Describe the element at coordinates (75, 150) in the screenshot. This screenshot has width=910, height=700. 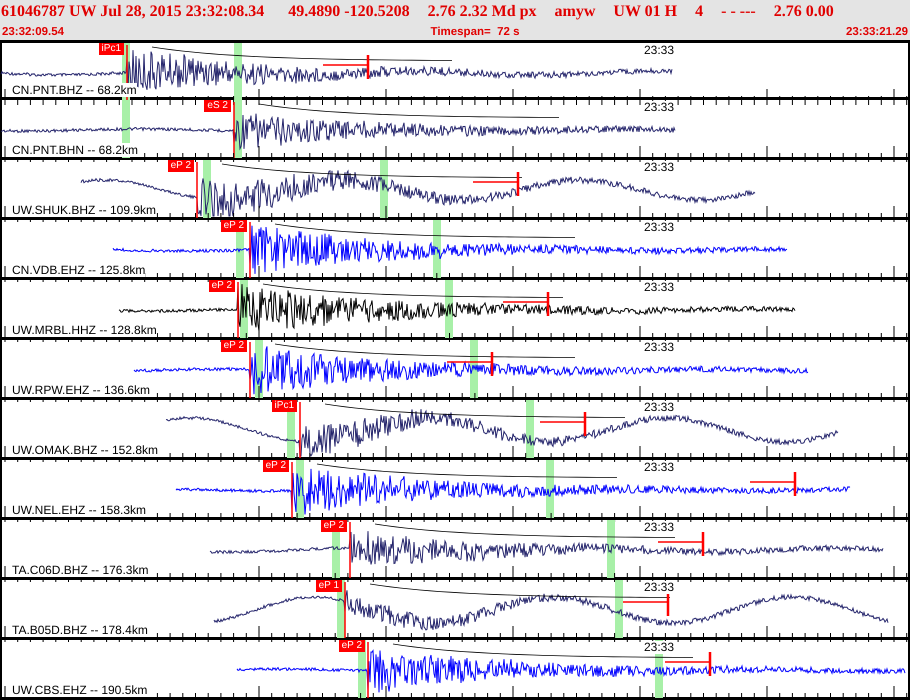
I see `channel-label: CN.PNT.BHN -- 68.2km` at that location.